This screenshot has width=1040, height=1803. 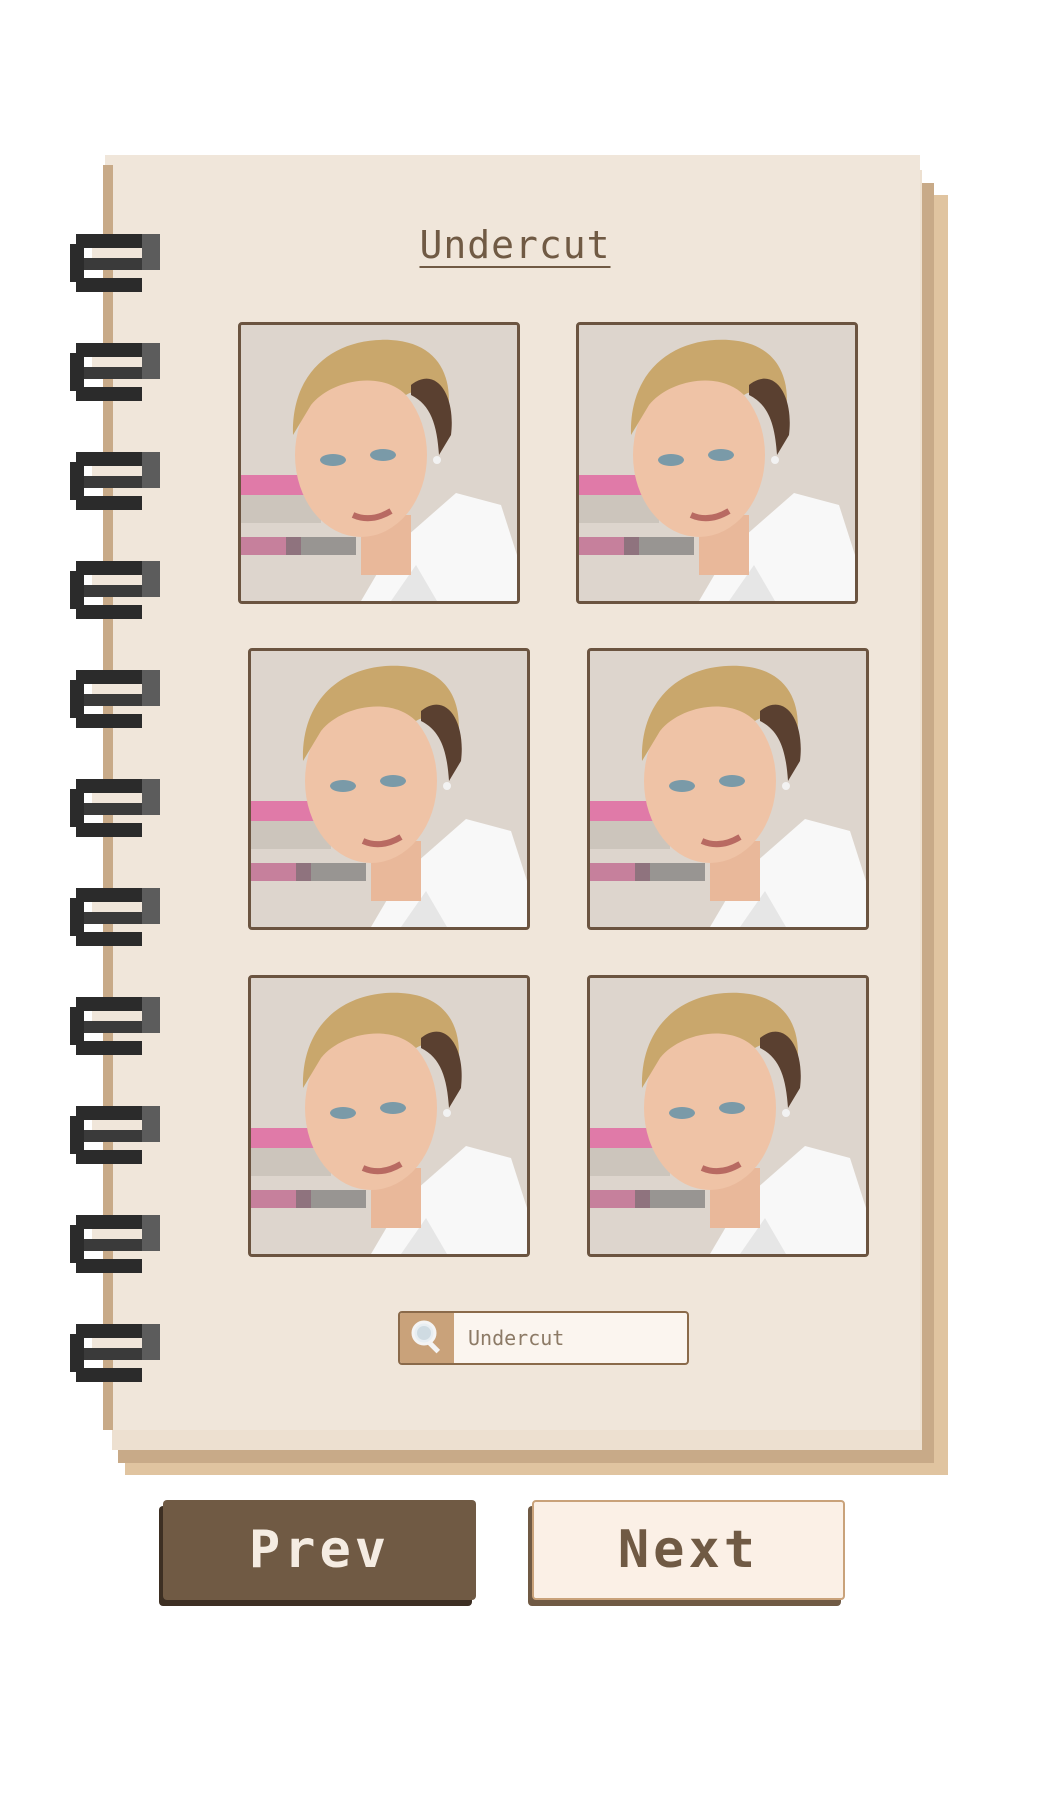 I want to click on prev-button: Prev, so click(x=317, y=1553).